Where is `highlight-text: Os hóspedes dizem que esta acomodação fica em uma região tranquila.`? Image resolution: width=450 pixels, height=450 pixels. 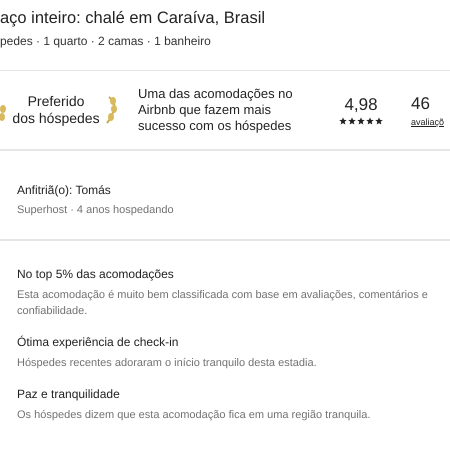 highlight-text: Os hóspedes dizem que esta acomodação fica em uma região tranquila. is located at coordinates (194, 415).